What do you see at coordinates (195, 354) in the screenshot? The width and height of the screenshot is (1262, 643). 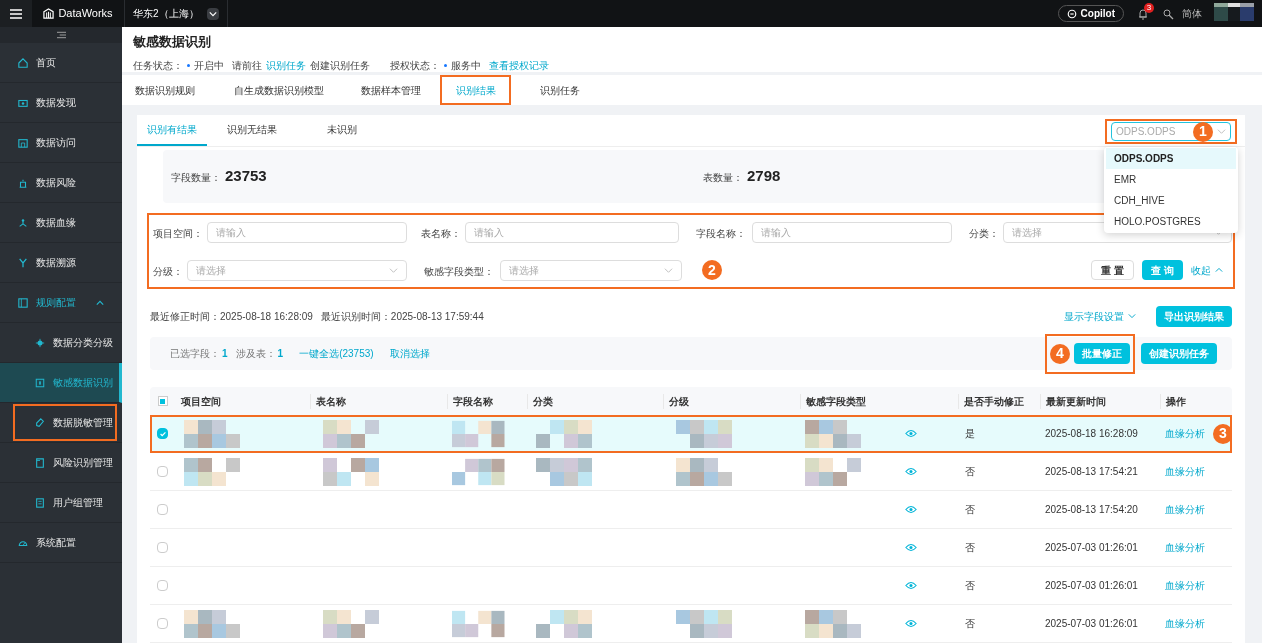 I see `selection-label: 已选字段：` at bounding box center [195, 354].